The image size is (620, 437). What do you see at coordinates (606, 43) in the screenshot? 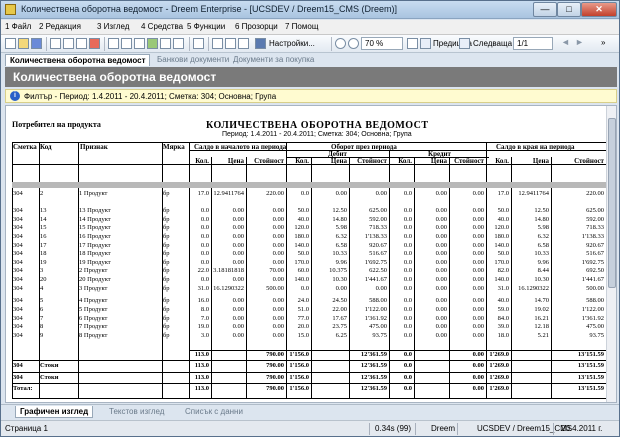
I see `toolbar-overflow-icon: »` at bounding box center [606, 43].